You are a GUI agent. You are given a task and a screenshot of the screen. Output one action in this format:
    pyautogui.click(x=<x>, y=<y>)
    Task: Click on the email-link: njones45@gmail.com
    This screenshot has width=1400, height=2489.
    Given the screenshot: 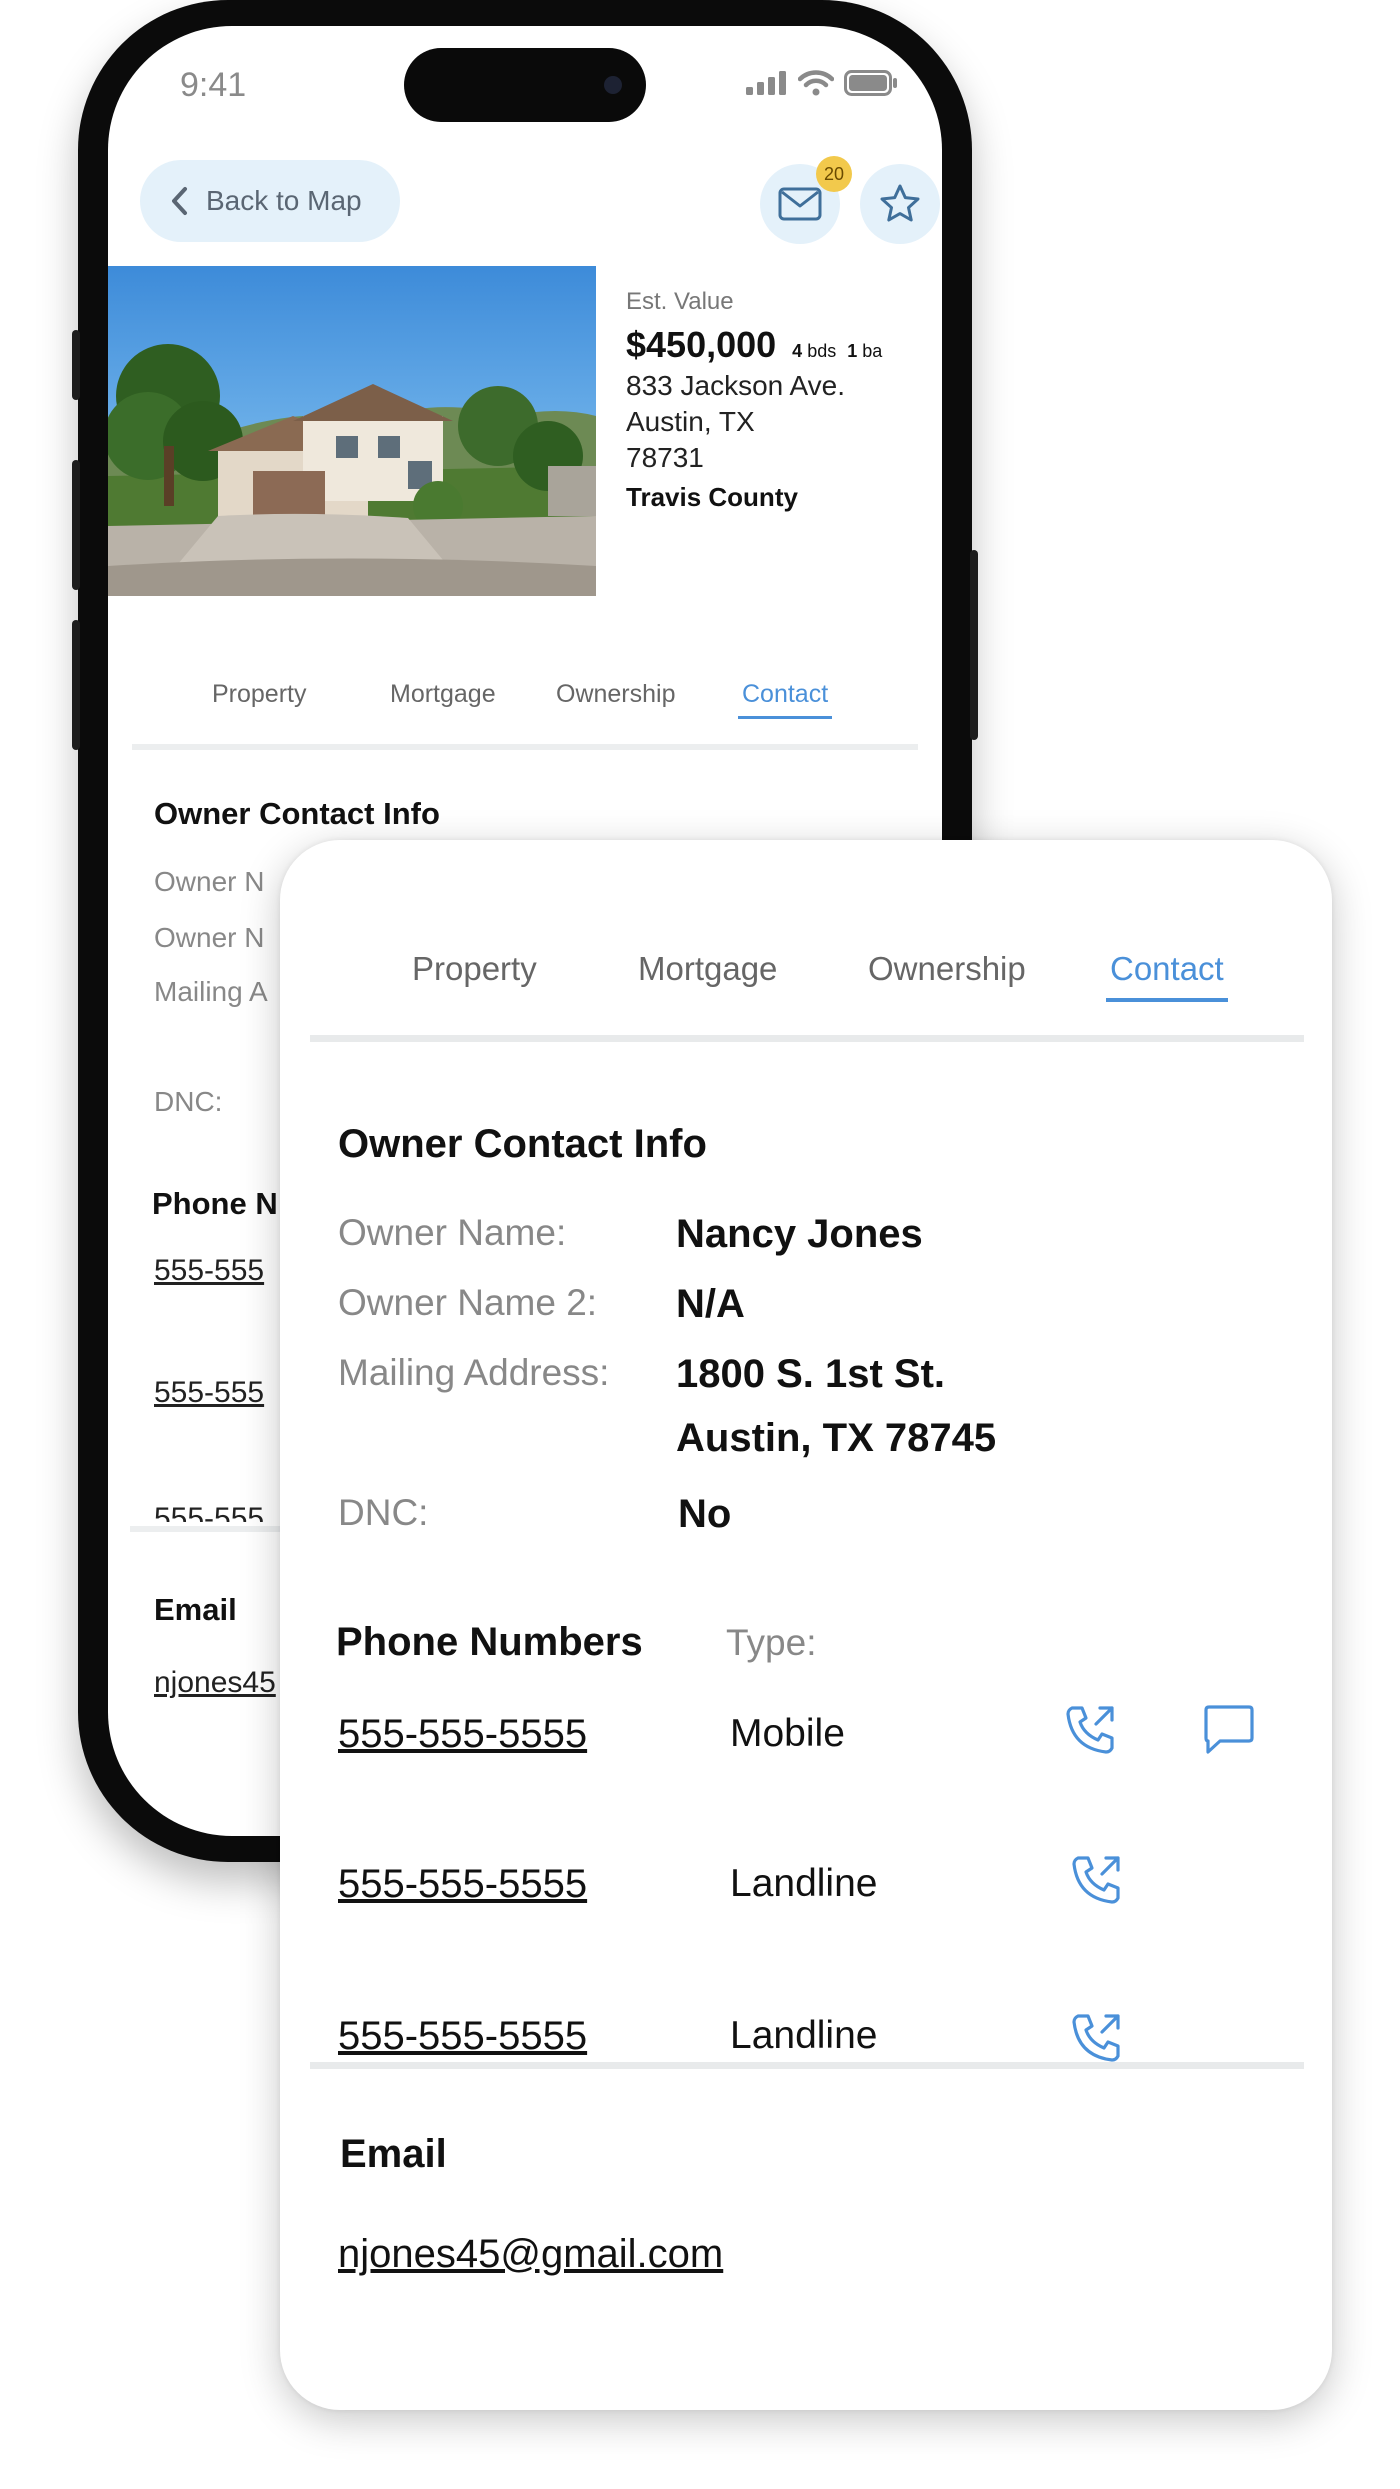 What is the action you would take?
    pyautogui.click(x=530, y=2254)
    